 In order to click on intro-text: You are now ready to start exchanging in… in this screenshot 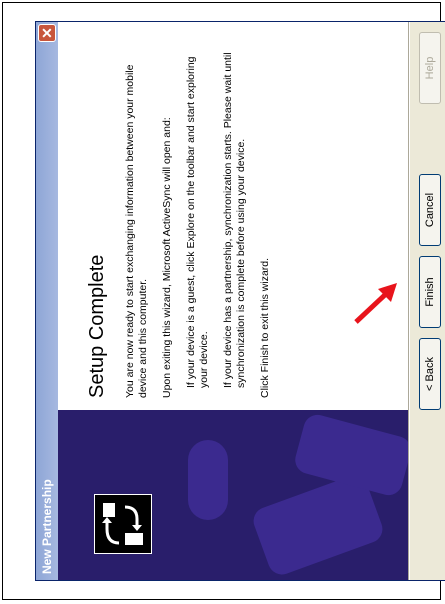, I will do `click(136, 231)`.